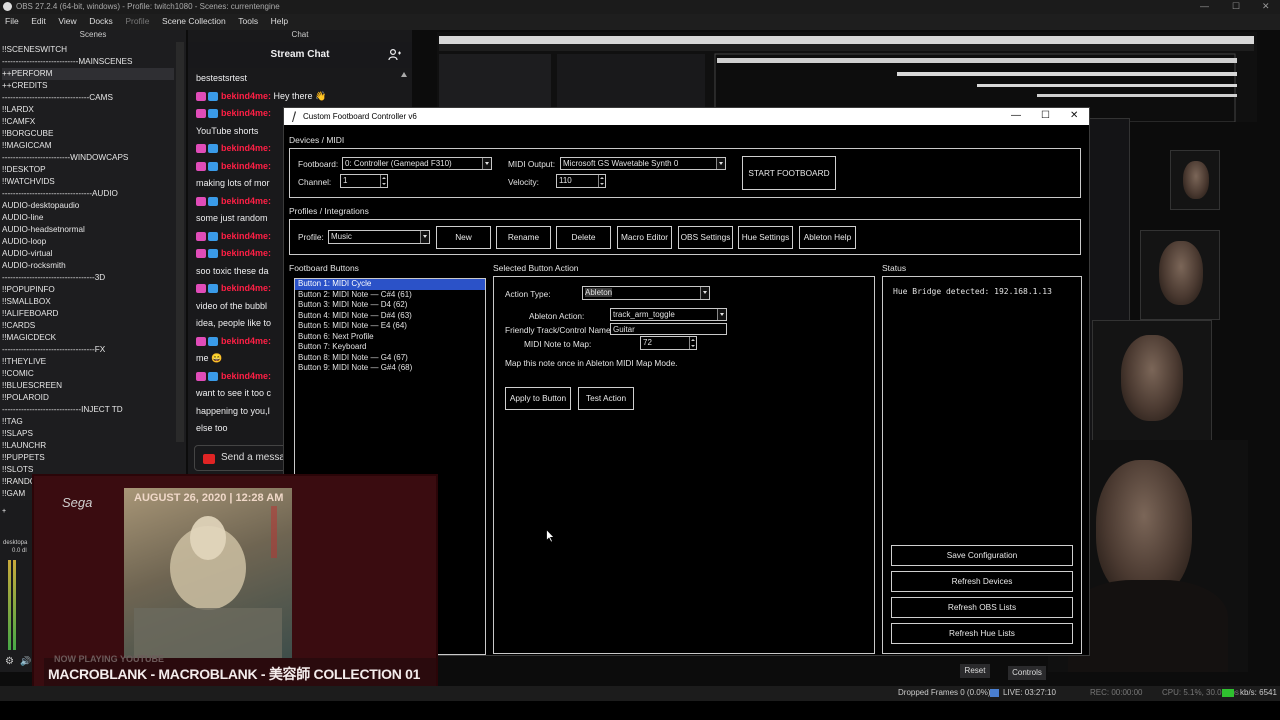  I want to click on scene-item: ---------------------------------AUDIO, so click(88, 194).